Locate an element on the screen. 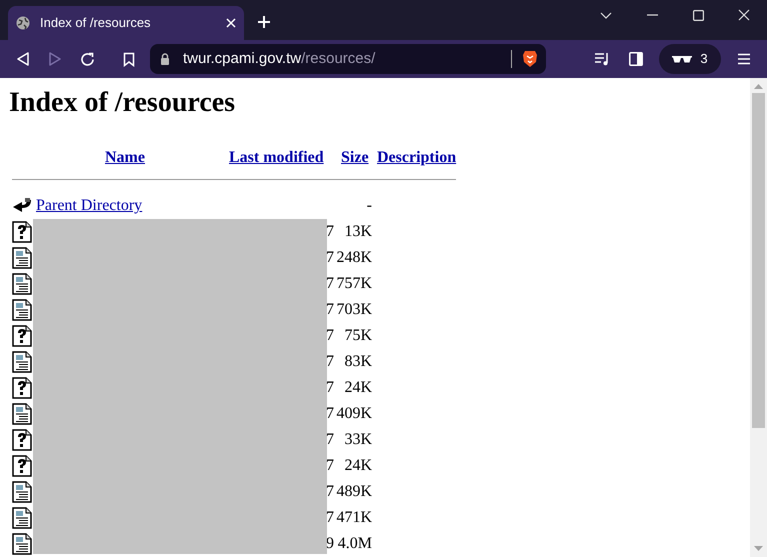  page-heading: Index of /resources is located at coordinates (122, 103).